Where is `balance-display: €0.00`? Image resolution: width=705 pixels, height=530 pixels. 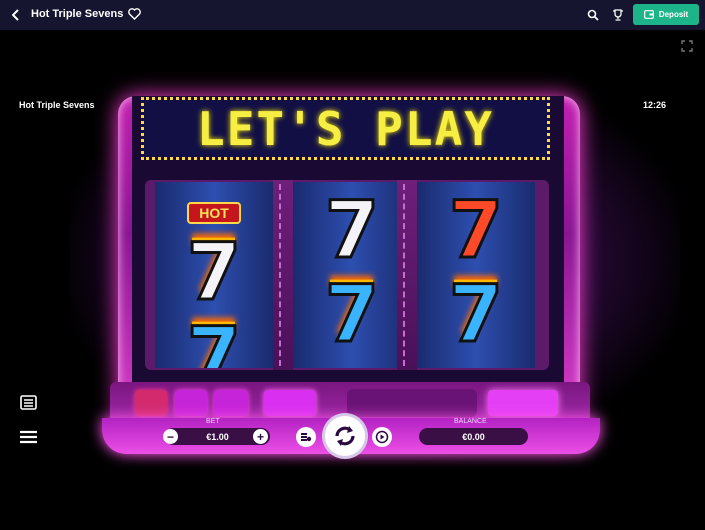
balance-display: €0.00 is located at coordinates (473, 436).